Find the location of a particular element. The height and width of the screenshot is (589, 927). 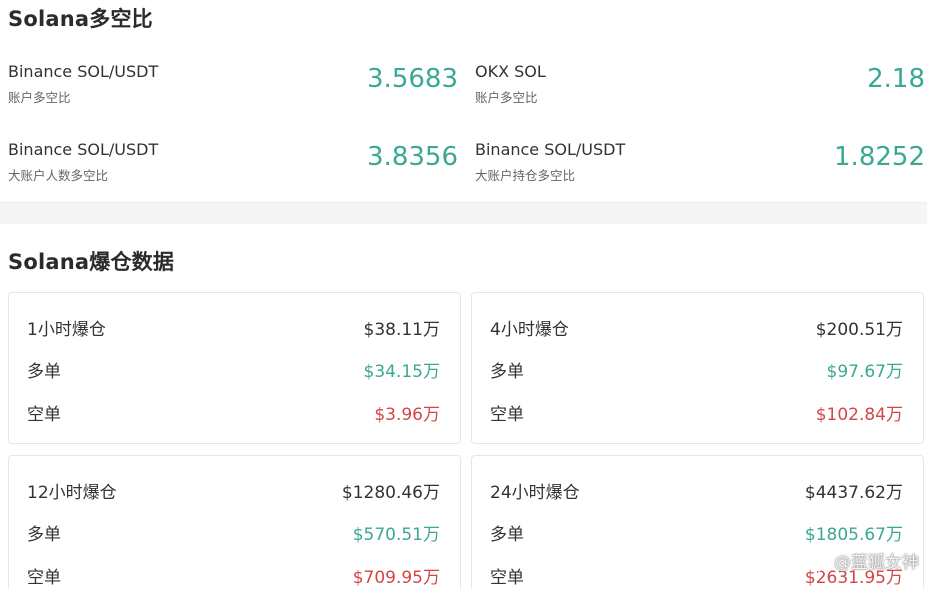

ratio-item-subtitle: 大账户持仓多空比 is located at coordinates (525, 175).